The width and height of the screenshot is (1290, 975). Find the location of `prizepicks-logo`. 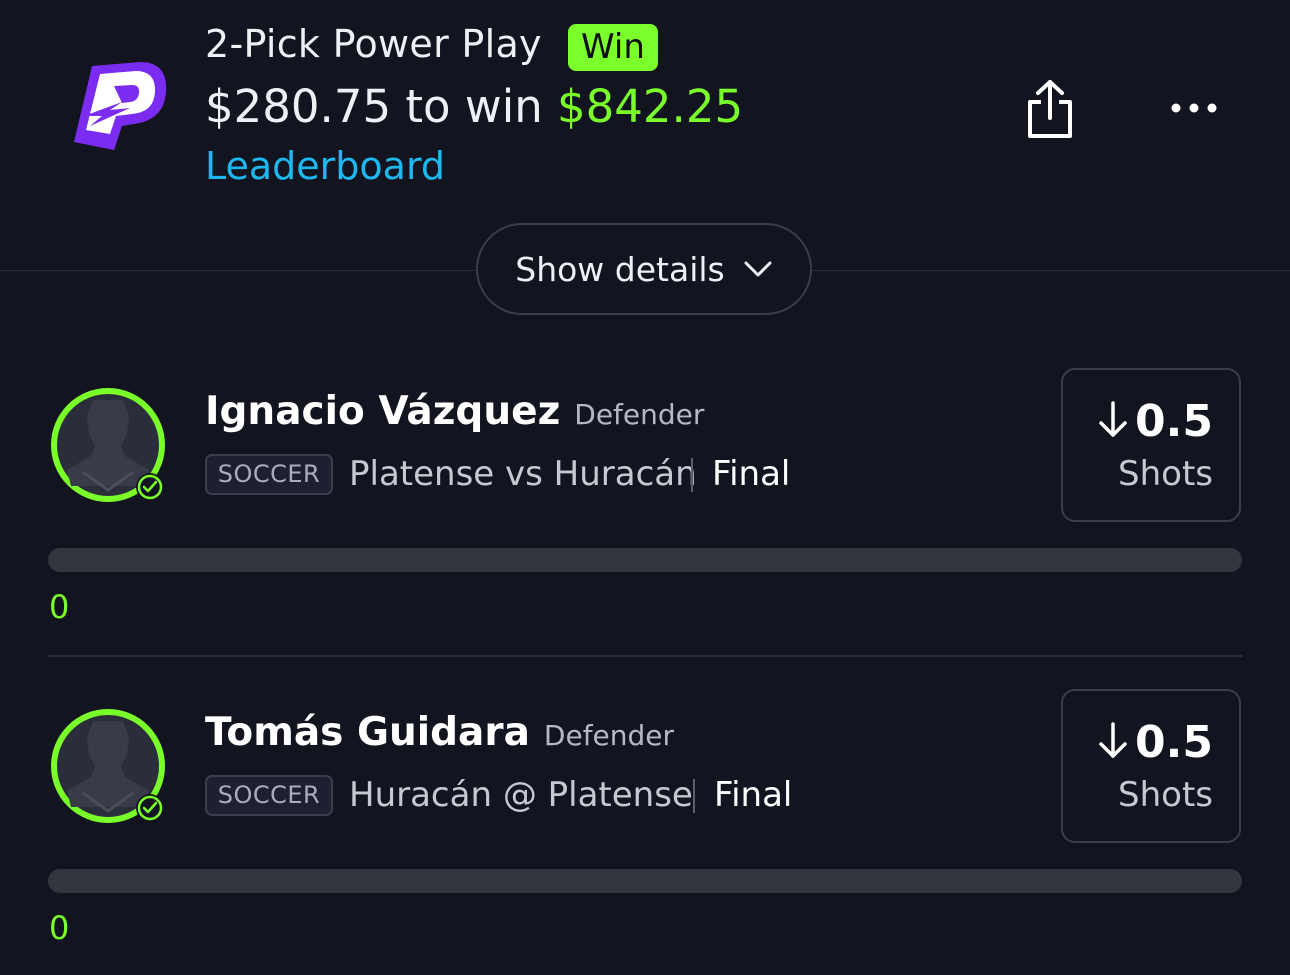

prizepicks-logo is located at coordinates (120, 106).